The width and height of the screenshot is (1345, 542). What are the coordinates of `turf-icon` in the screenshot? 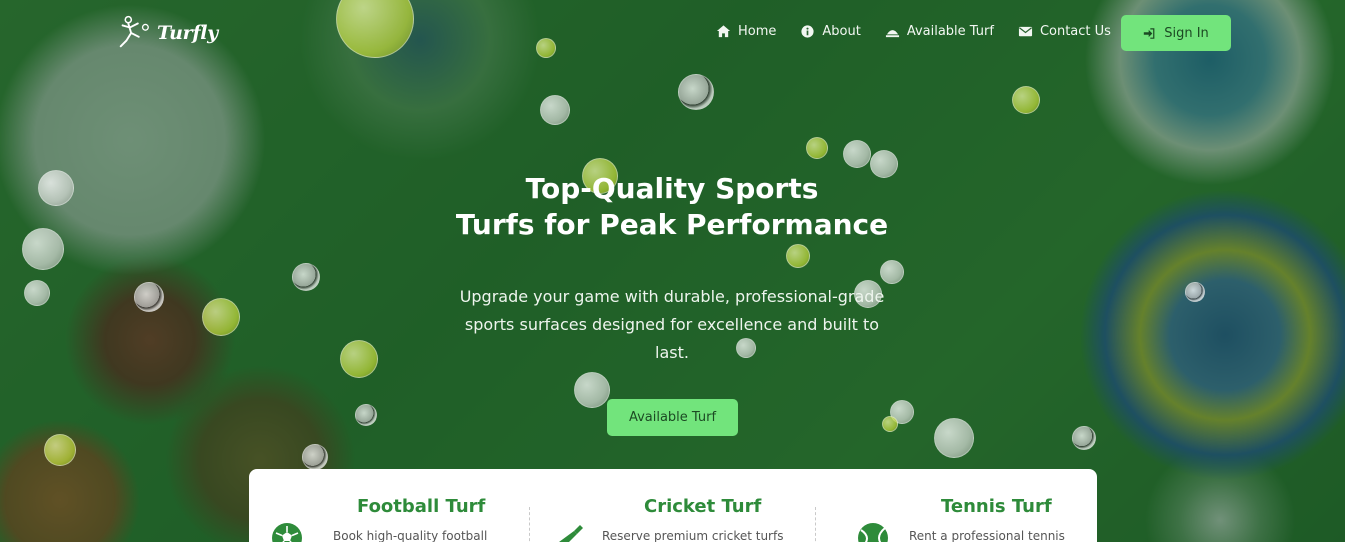 It's located at (892, 34).